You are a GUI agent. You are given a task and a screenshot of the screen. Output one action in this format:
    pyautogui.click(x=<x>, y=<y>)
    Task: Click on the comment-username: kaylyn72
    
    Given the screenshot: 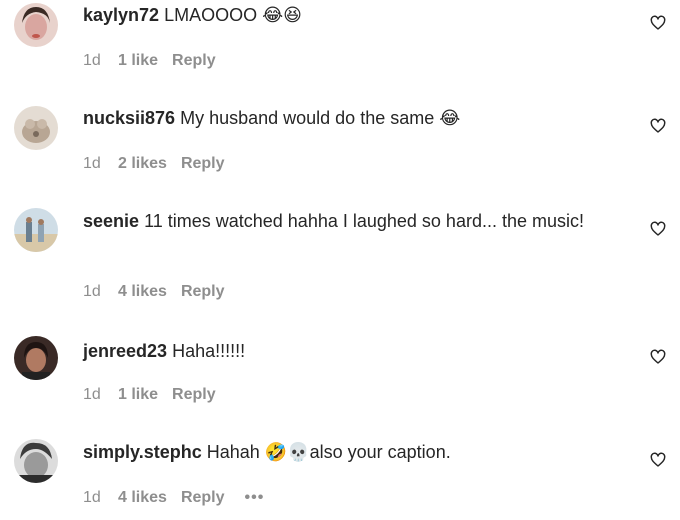 What is the action you would take?
    pyautogui.click(x=121, y=15)
    